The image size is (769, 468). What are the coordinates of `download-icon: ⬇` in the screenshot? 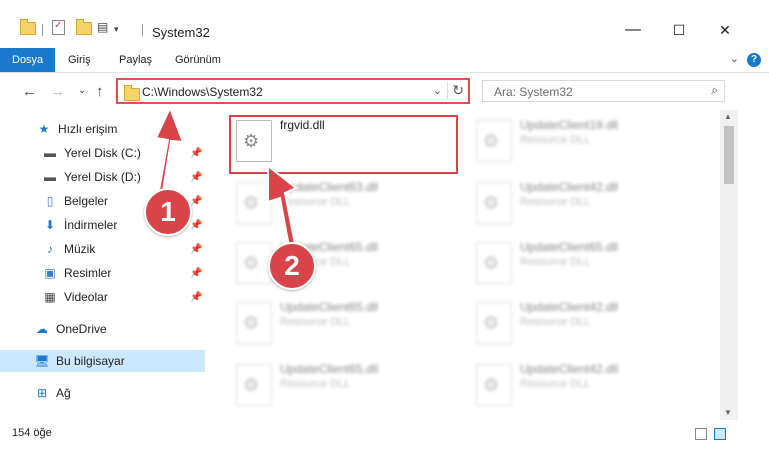 It's located at (50, 225).